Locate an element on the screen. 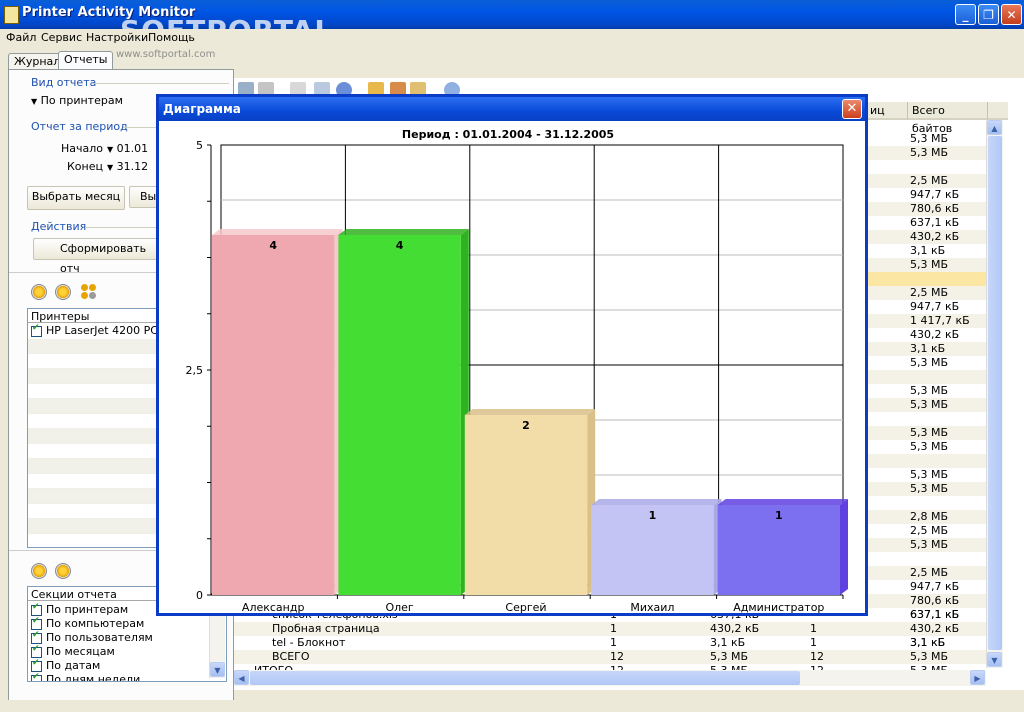  menu-service: Сервис is located at coordinates (61, 37).